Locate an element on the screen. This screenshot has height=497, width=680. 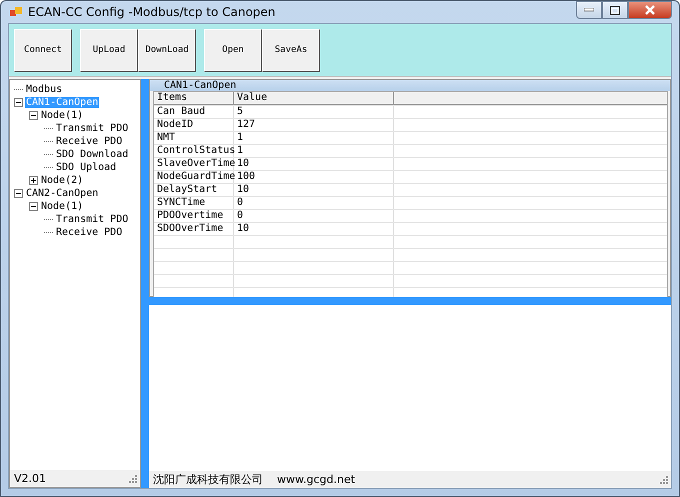
maximize-button is located at coordinates (615, 10).